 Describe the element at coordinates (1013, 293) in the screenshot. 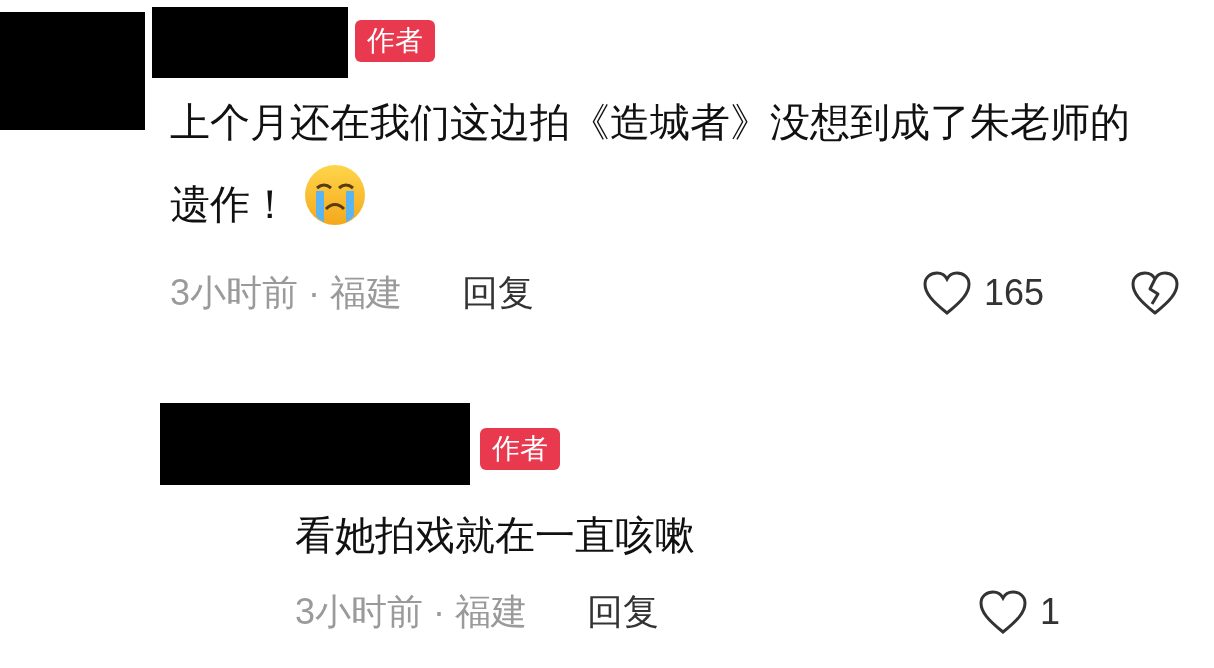

I see `like-count: 165` at that location.